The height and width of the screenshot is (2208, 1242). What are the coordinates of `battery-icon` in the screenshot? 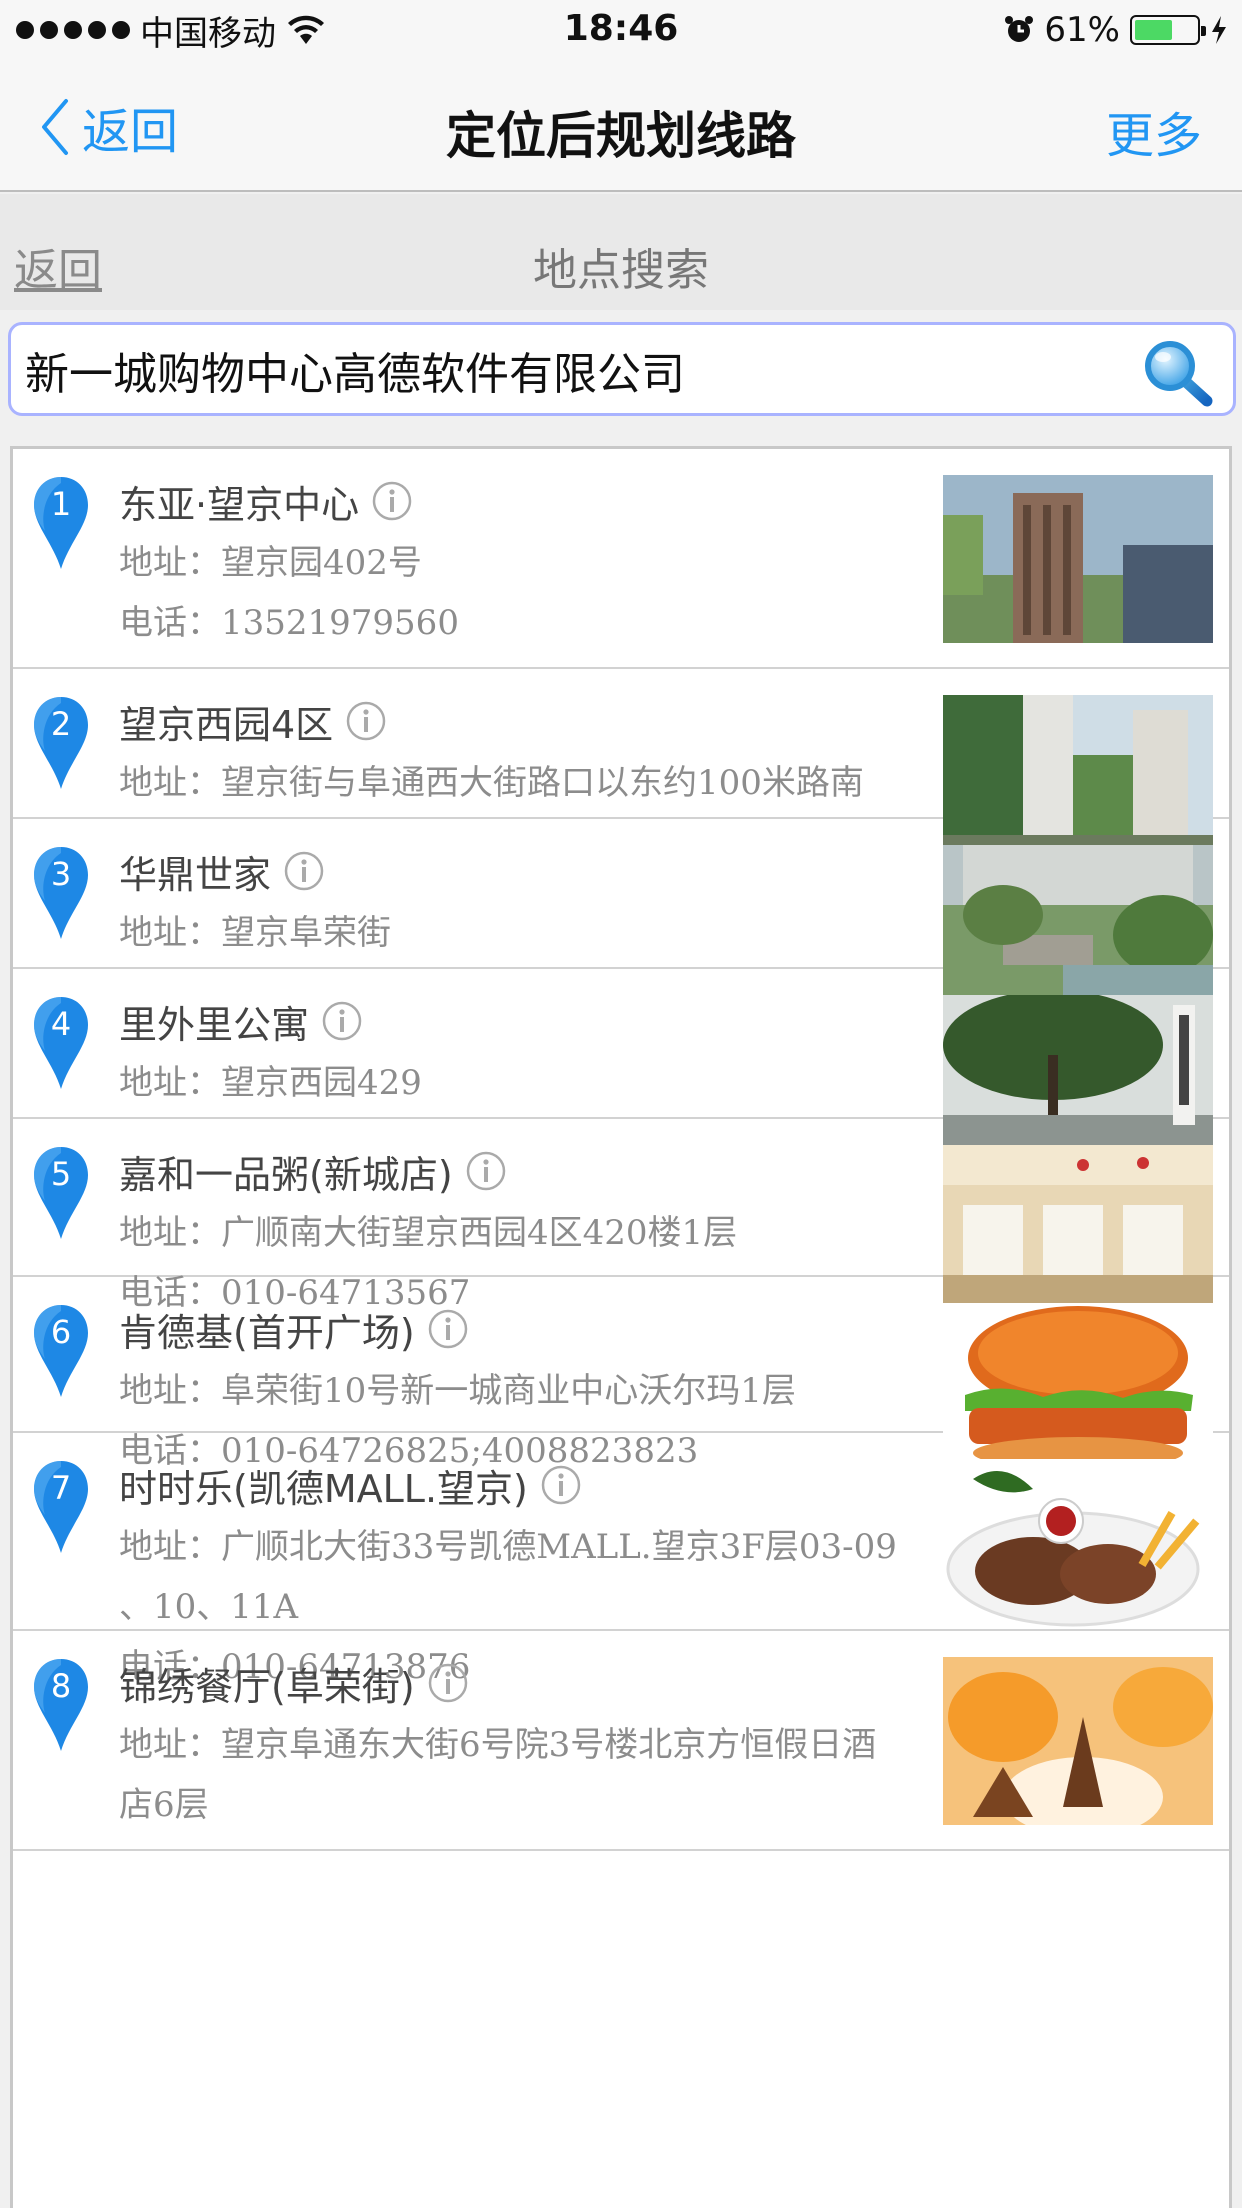 It's located at (1168, 30).